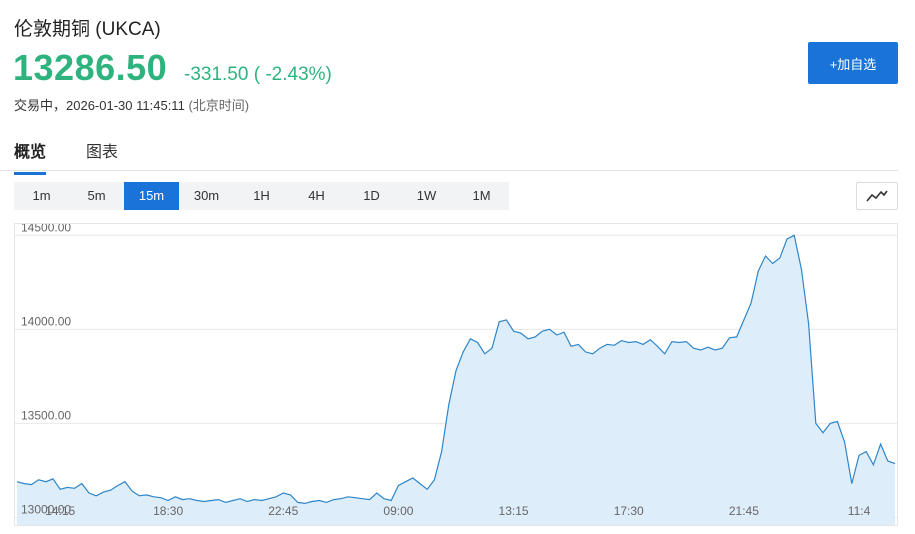  What do you see at coordinates (46, 229) in the screenshot?
I see `y-tick-label: 14500.00` at bounding box center [46, 229].